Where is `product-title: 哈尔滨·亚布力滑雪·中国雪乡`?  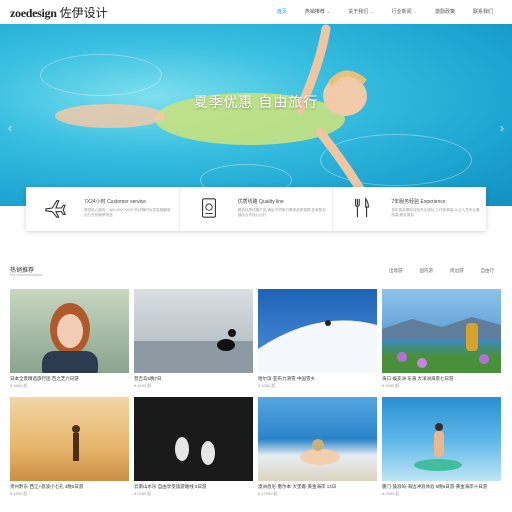
product-title: 哈尔滨·亚布力滑雪·中国雪乡 is located at coordinates (286, 378).